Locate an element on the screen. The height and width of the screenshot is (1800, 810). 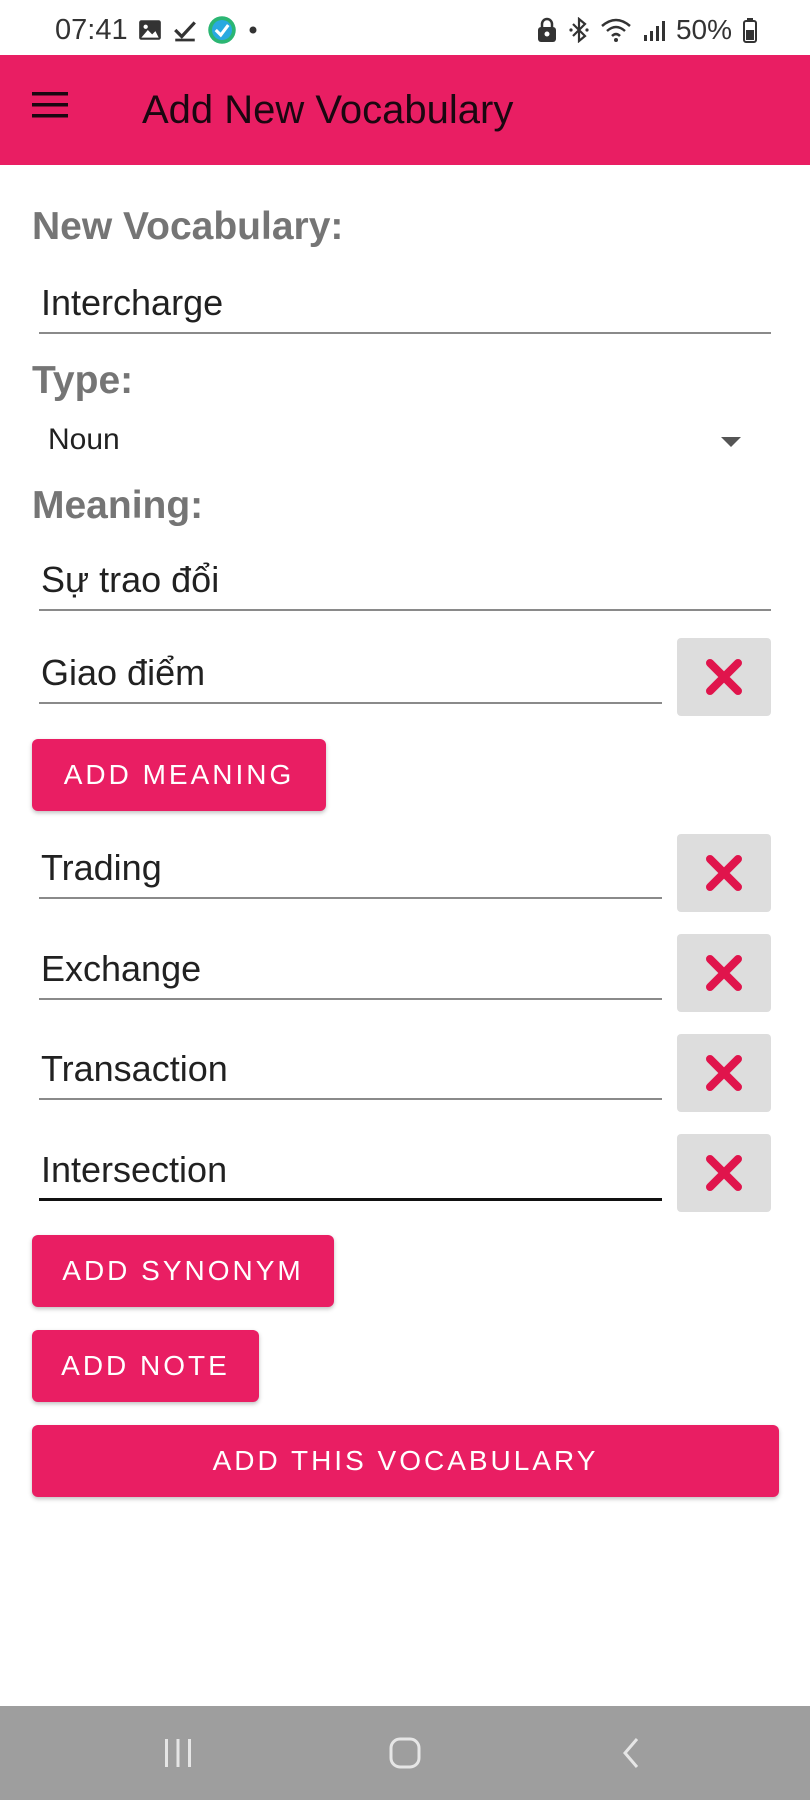
image-icon is located at coordinates (150, 30).